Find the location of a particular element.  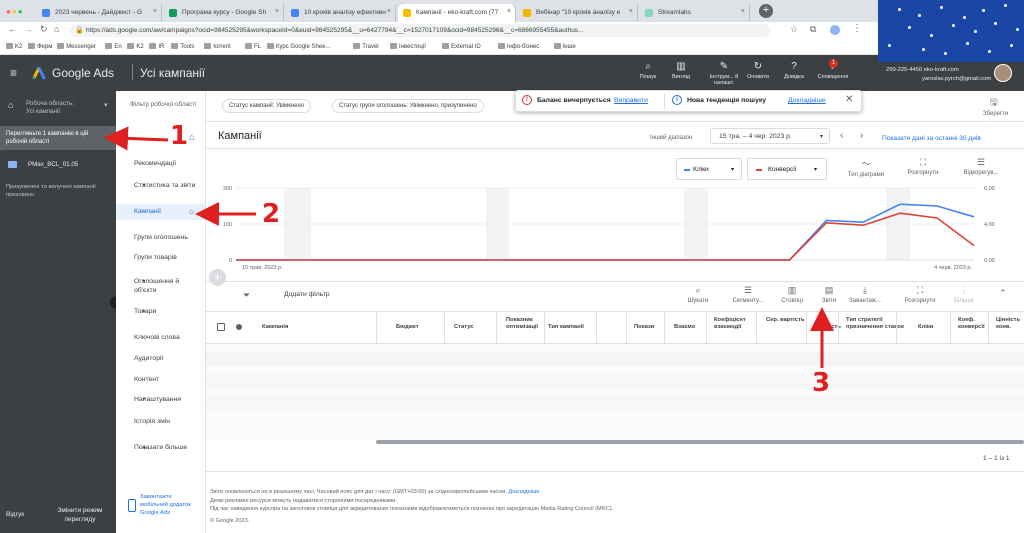

help-header-button: ? Довідка is located at coordinates (794, 70).